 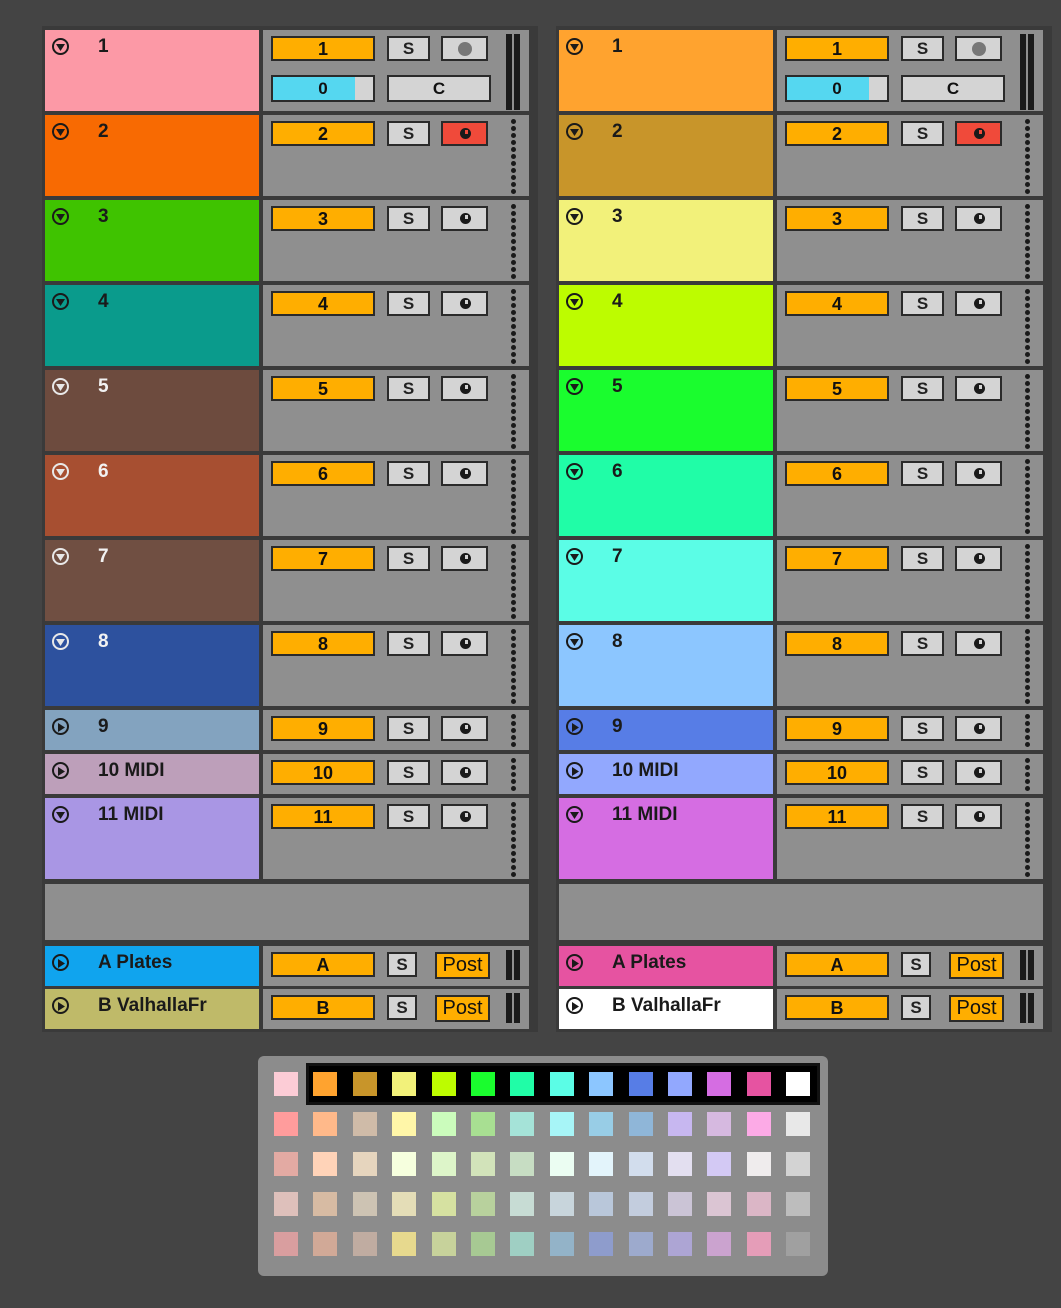 What do you see at coordinates (323, 643) in the screenshot?
I see `track-activator-button: 8` at bounding box center [323, 643].